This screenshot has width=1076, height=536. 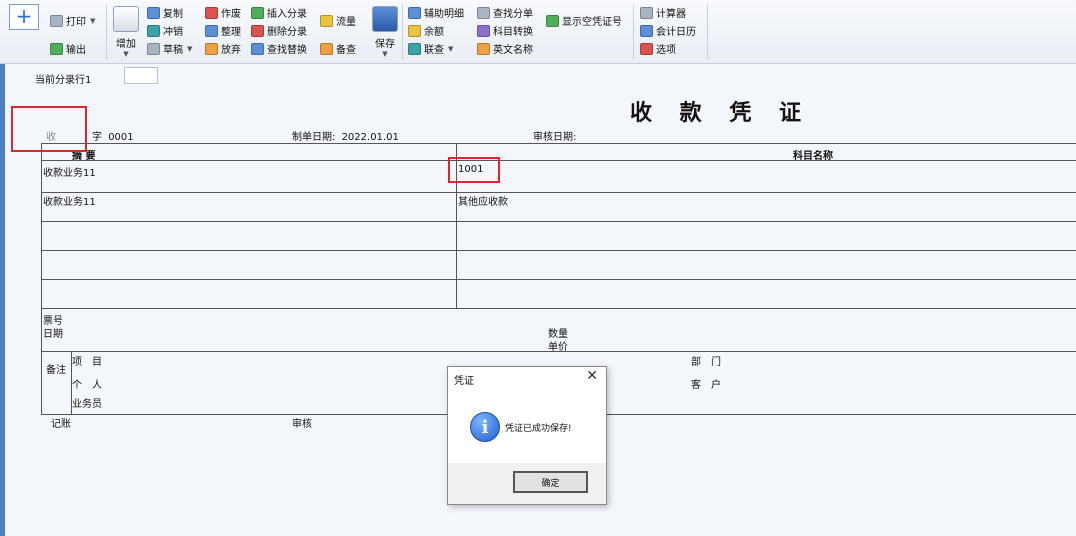 What do you see at coordinates (153, 30) in the screenshot?
I see `reverse-icon` at bounding box center [153, 30].